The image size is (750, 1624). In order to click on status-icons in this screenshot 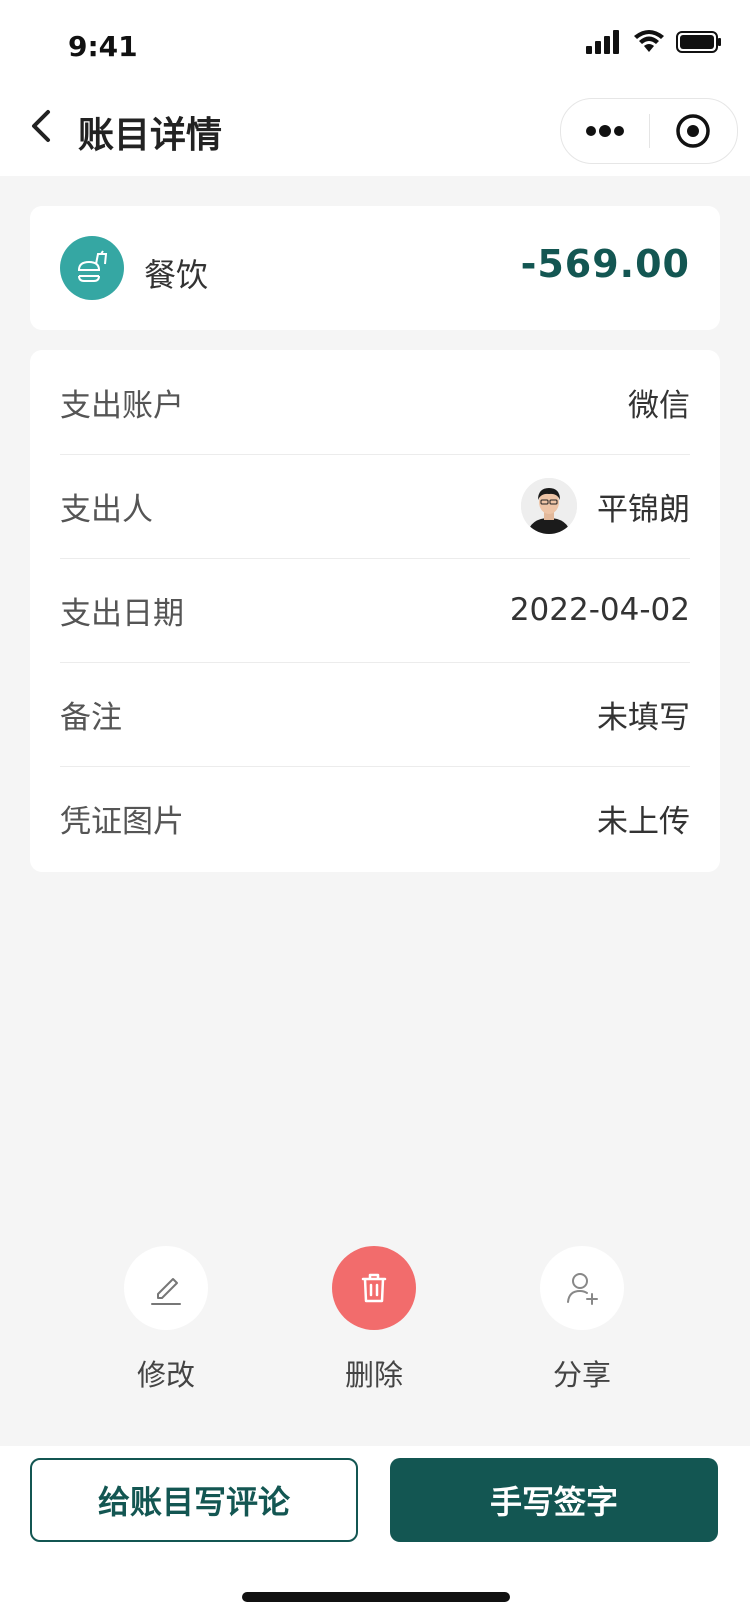, I will do `click(654, 42)`.